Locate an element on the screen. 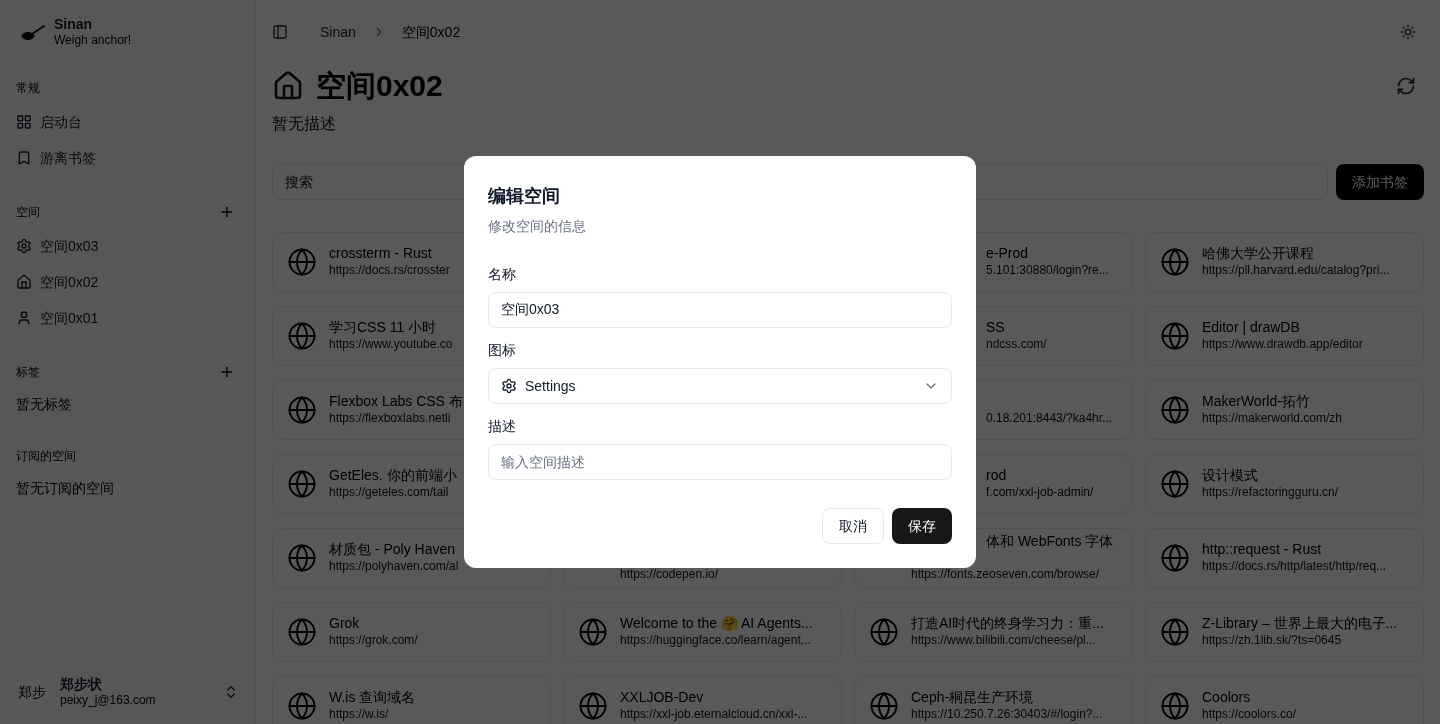  section-title: 常规 is located at coordinates (28, 88).